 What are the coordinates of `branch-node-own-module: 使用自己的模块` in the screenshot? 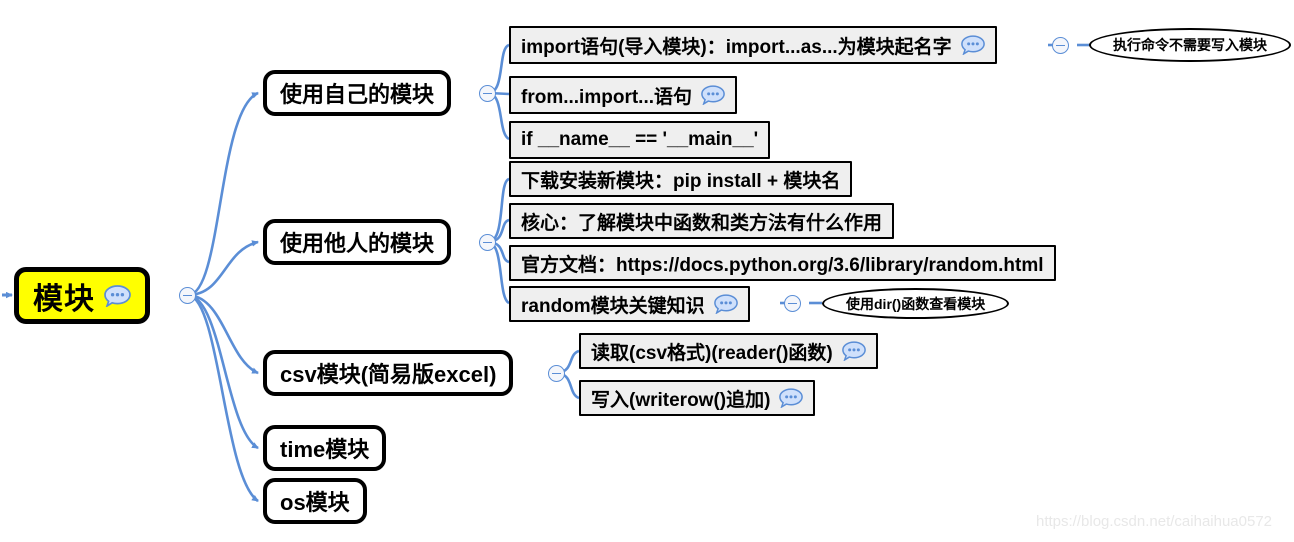 It's located at (357, 93).